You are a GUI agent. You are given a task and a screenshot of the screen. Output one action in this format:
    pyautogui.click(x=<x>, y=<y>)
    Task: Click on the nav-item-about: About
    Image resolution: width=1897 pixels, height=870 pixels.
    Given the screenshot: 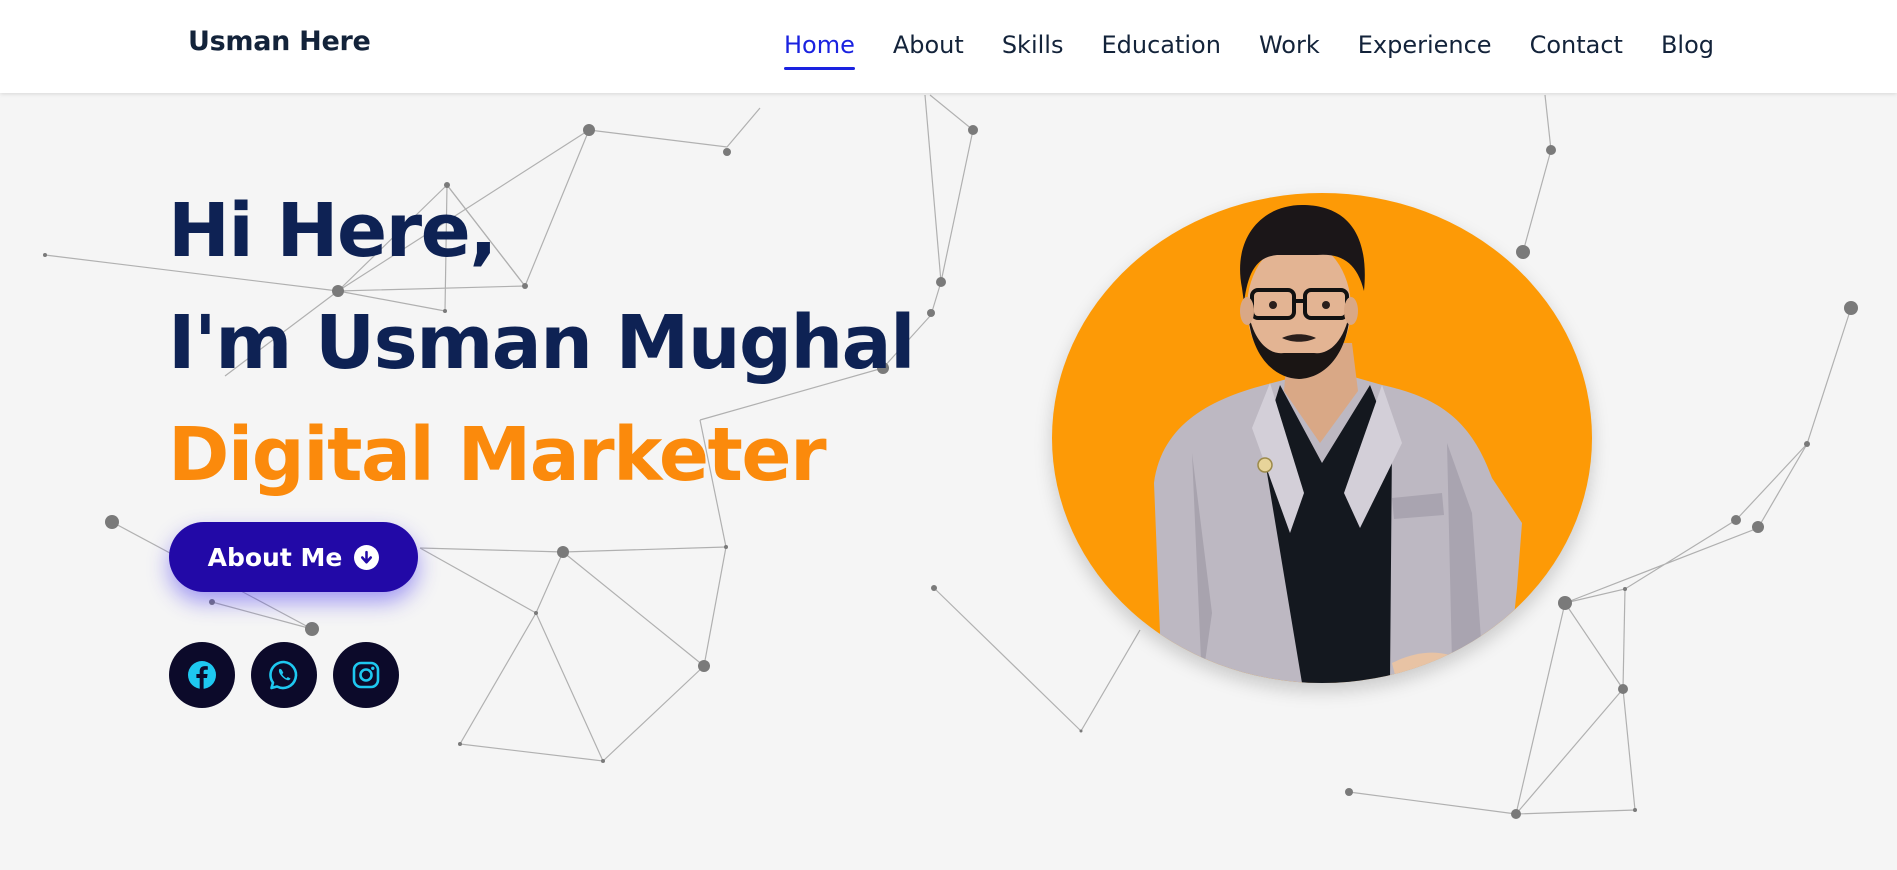 What is the action you would take?
    pyautogui.click(x=928, y=45)
    